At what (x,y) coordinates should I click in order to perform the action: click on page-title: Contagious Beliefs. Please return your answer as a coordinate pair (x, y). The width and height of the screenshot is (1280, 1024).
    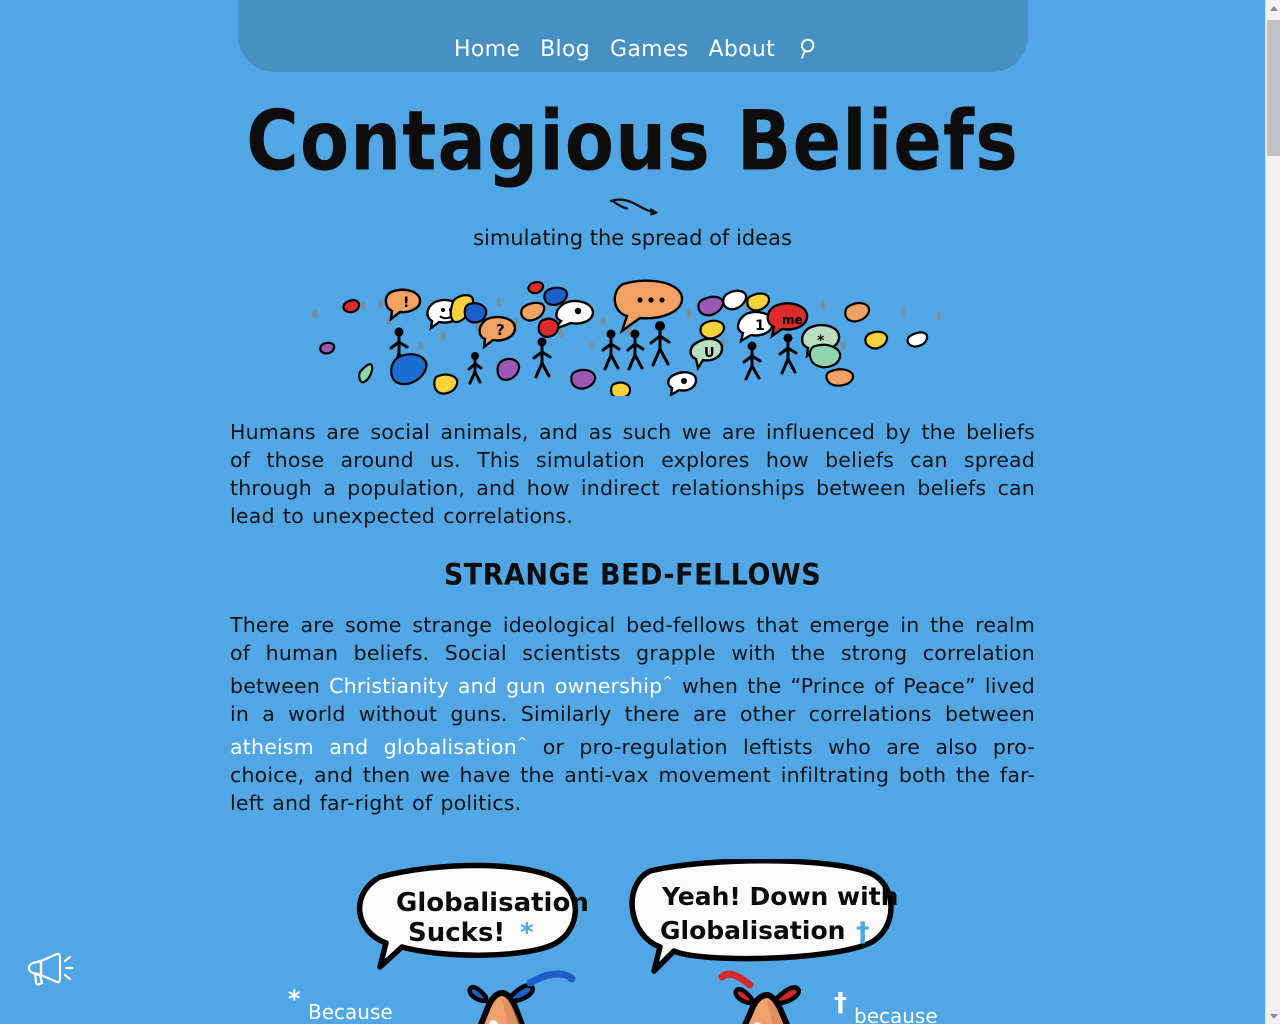
    Looking at the image, I should click on (632, 141).